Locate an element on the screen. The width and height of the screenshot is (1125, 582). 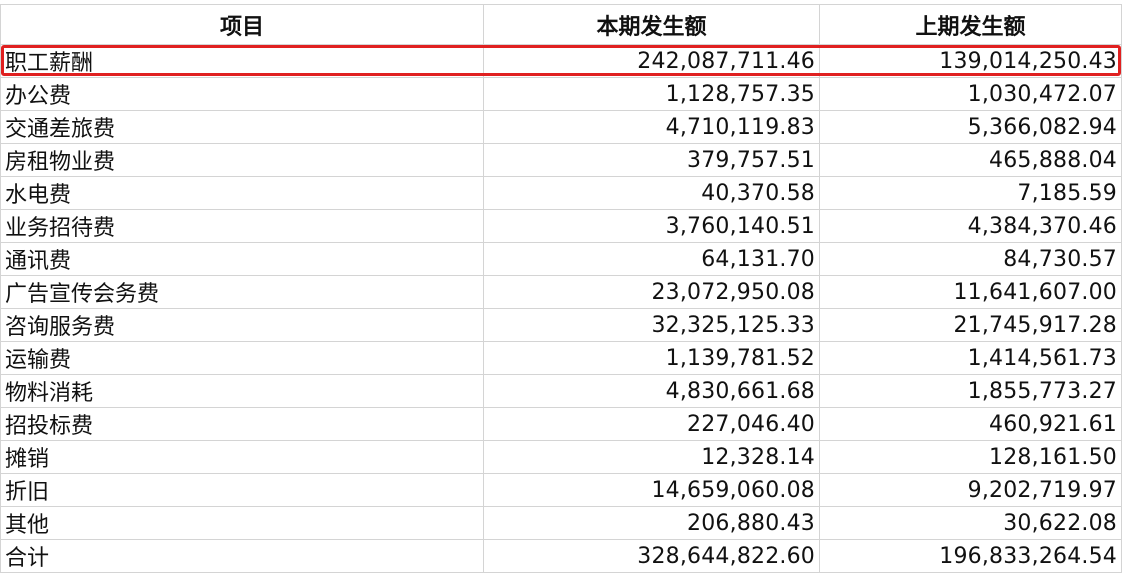
row-previous: 139,014,250.43 is located at coordinates (970, 61).